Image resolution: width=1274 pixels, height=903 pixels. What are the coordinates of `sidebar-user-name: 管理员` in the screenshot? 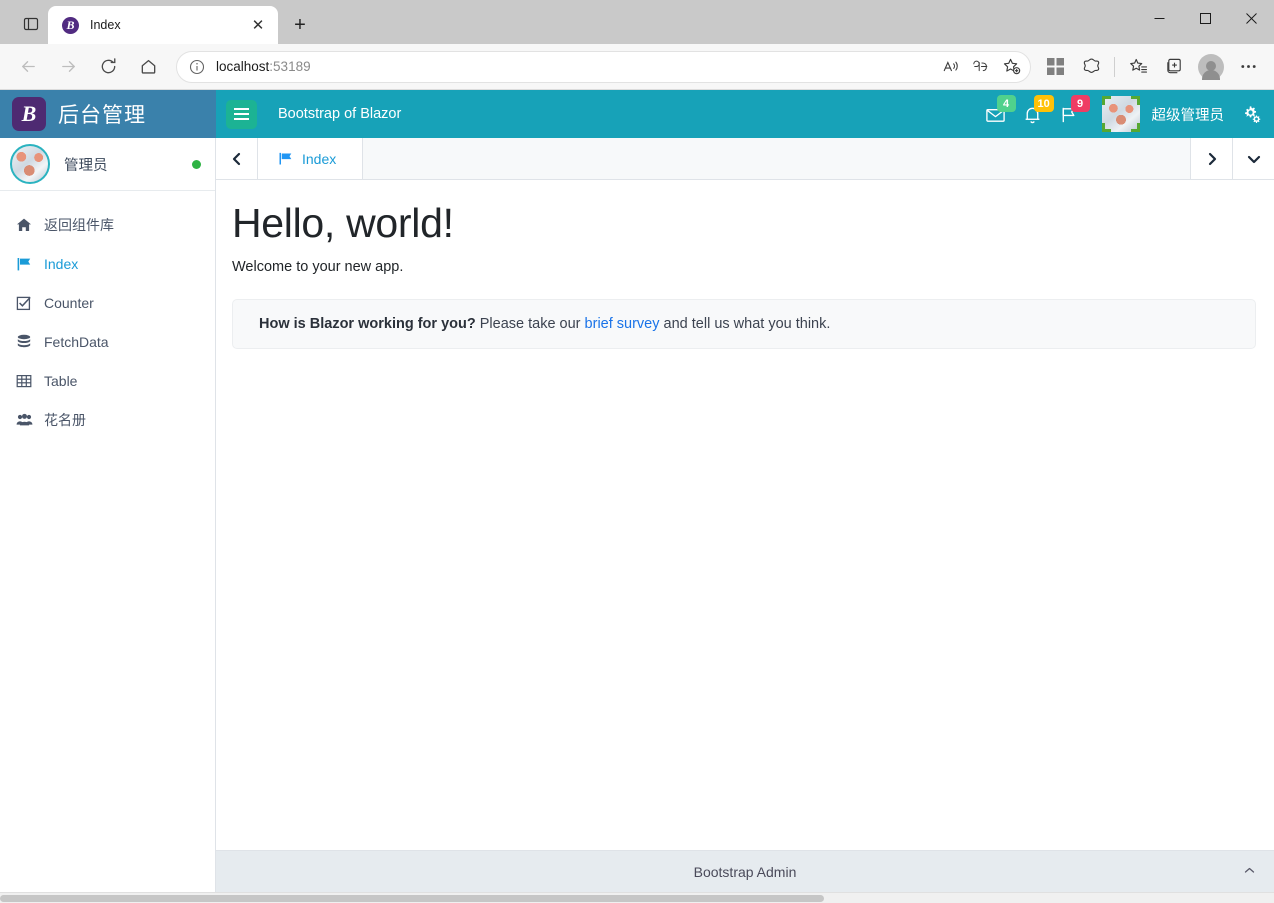 It's located at (86, 165).